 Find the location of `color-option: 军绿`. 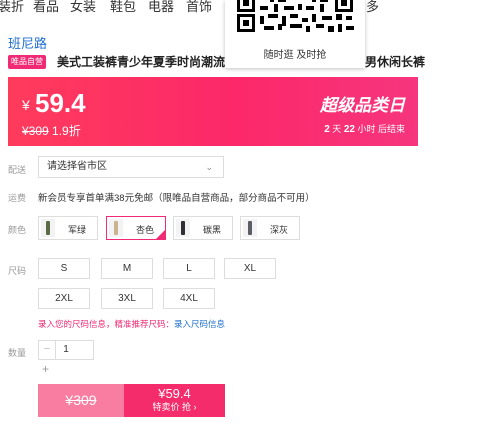

color-option: 军绿 is located at coordinates (68, 228).